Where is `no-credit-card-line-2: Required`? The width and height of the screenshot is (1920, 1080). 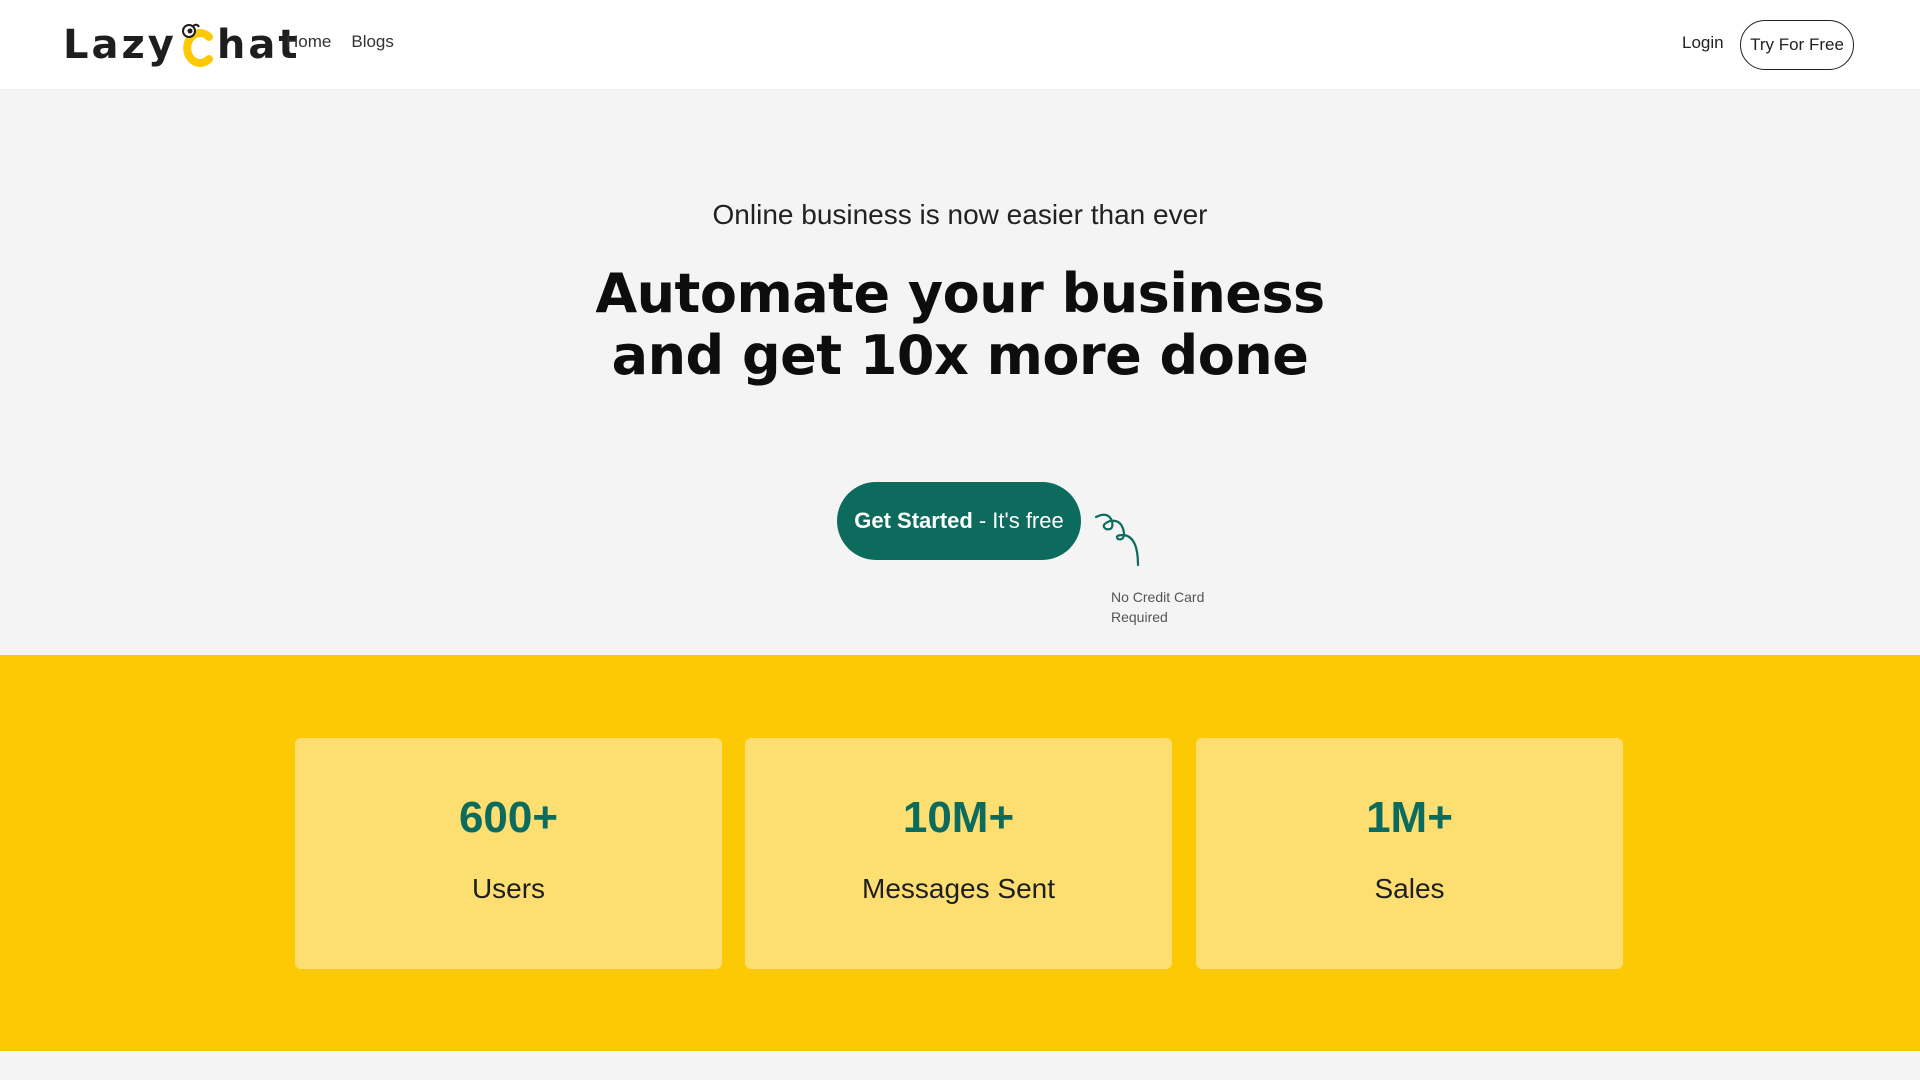
no-credit-card-line-2: Required is located at coordinates (1139, 617).